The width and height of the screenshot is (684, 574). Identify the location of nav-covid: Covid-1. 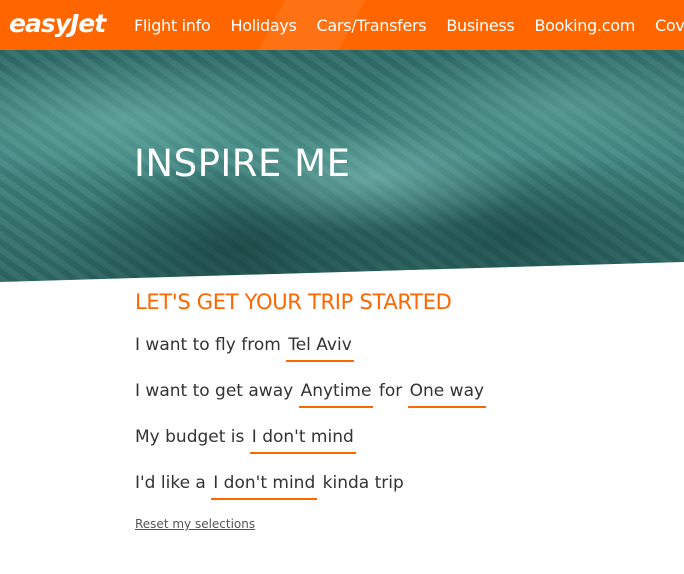
(669, 25).